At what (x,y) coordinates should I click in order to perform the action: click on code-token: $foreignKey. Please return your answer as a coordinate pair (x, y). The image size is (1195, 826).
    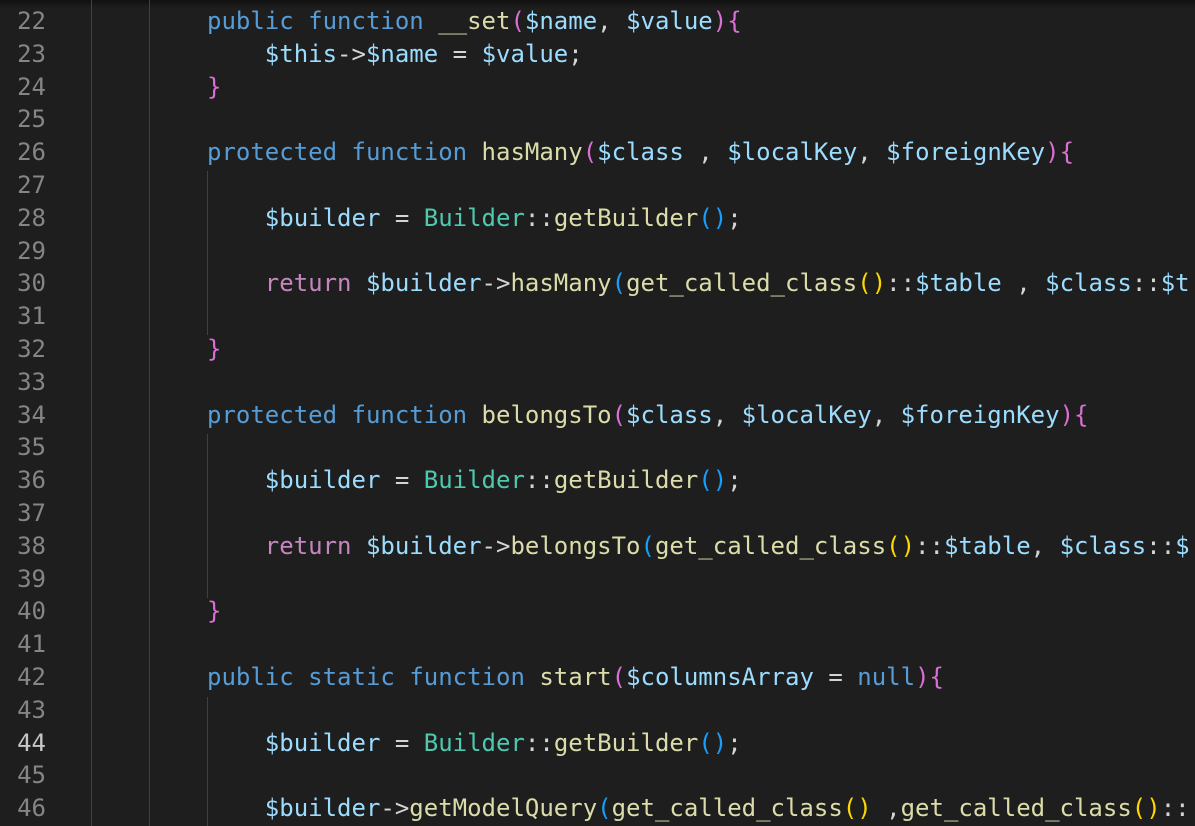
    Looking at the image, I should click on (966, 152).